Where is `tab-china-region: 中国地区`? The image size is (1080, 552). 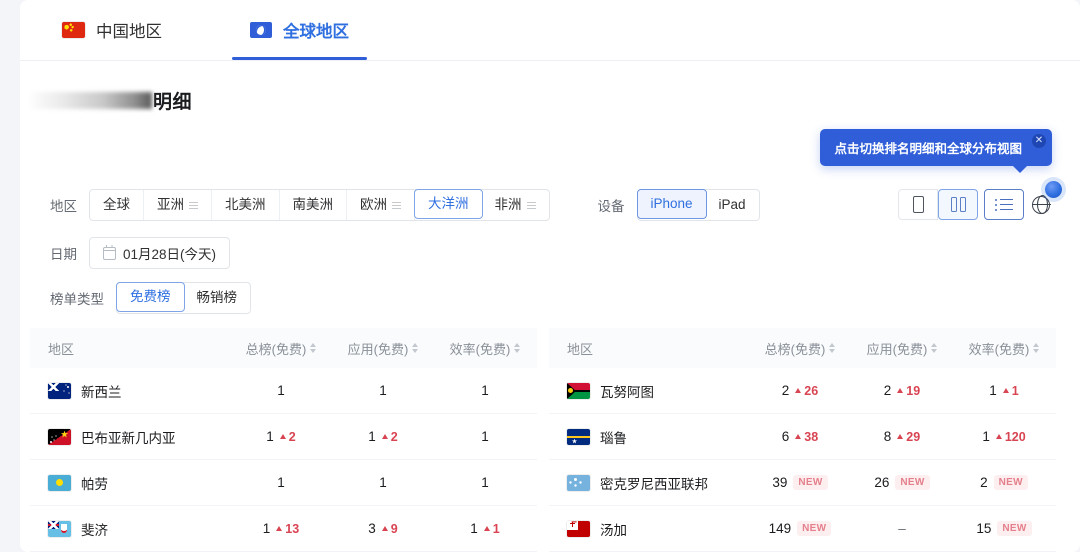 tab-china-region: 中国地区 is located at coordinates (112, 30).